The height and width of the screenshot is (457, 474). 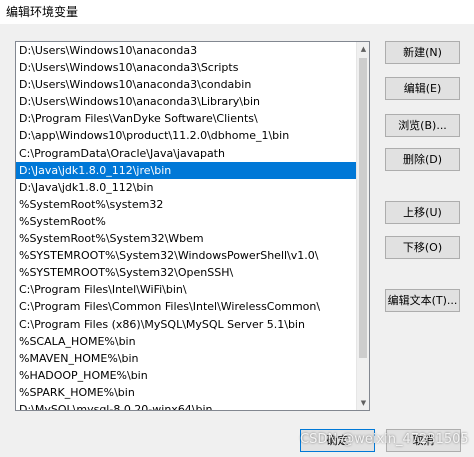 I want to click on move-up-button: 上移(U), so click(x=422, y=212).